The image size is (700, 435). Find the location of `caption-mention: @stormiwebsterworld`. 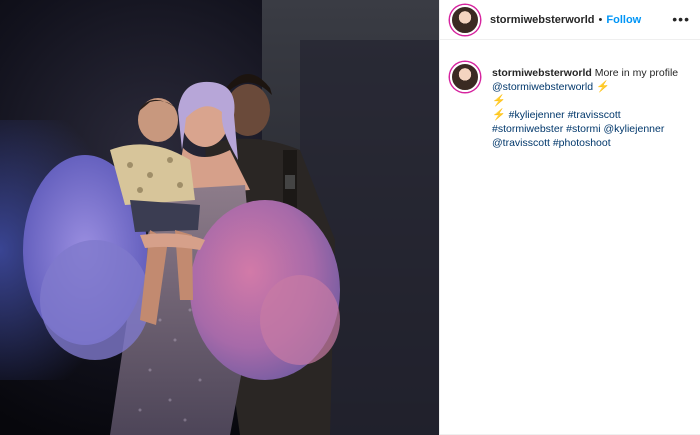

caption-mention: @stormiwebsterworld is located at coordinates (542, 87).